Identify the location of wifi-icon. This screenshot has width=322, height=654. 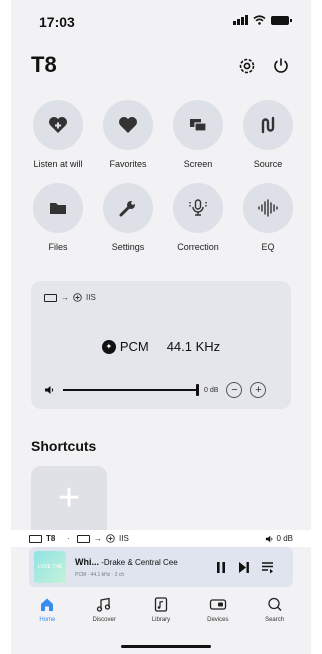
(259, 20).